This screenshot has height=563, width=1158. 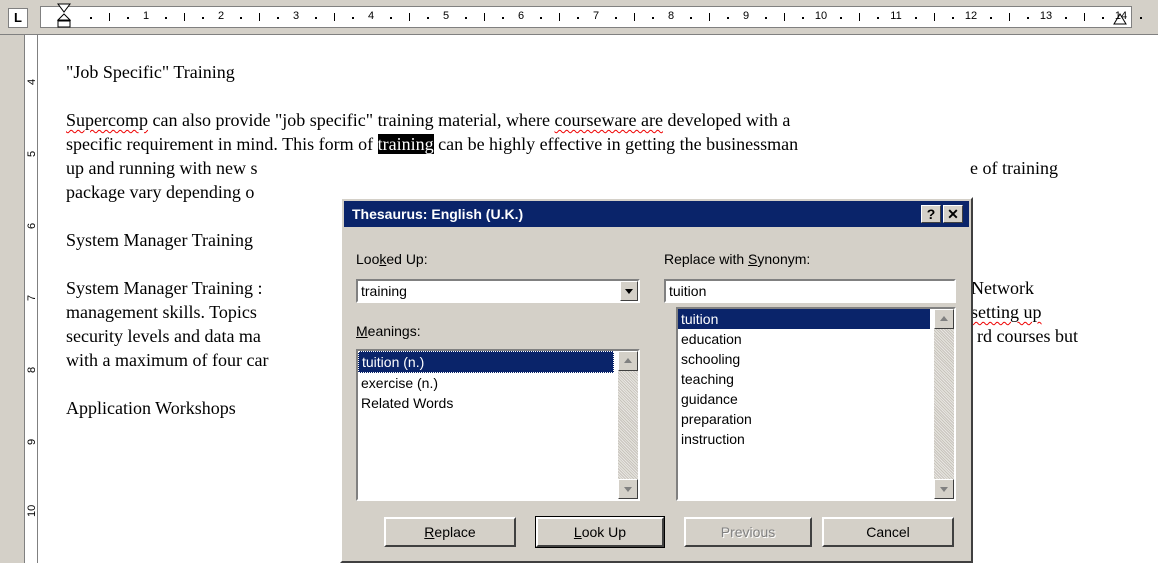 I want to click on horizontal-ruler-track: 1 2 3 4 5 6 7 8 9 10 11 12 13 14, so click(x=591, y=16).